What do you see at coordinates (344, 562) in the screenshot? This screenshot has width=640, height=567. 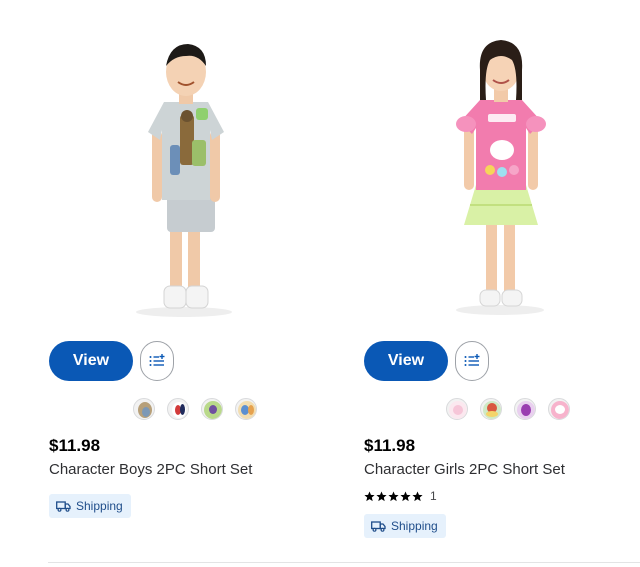 I see `divider` at bounding box center [344, 562].